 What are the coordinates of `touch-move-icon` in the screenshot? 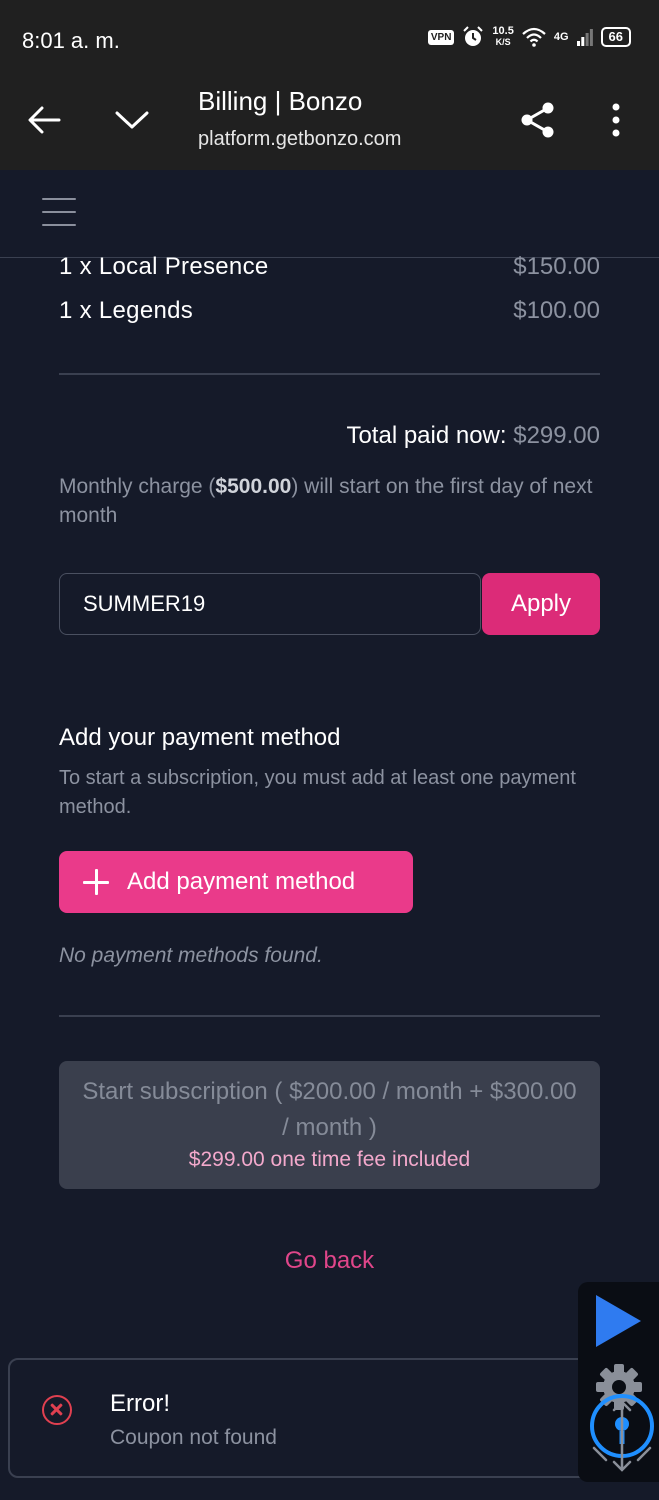 It's located at (622, 1434).